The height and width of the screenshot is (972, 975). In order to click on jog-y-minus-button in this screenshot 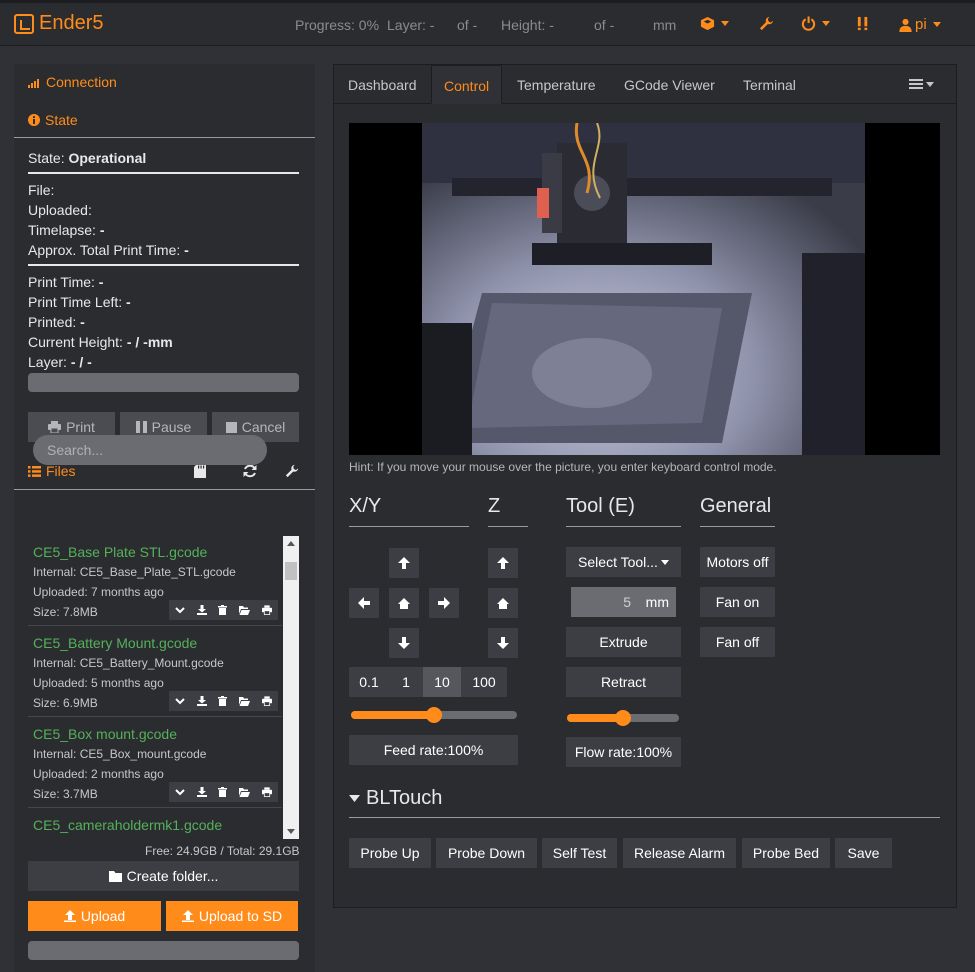, I will do `click(404, 643)`.